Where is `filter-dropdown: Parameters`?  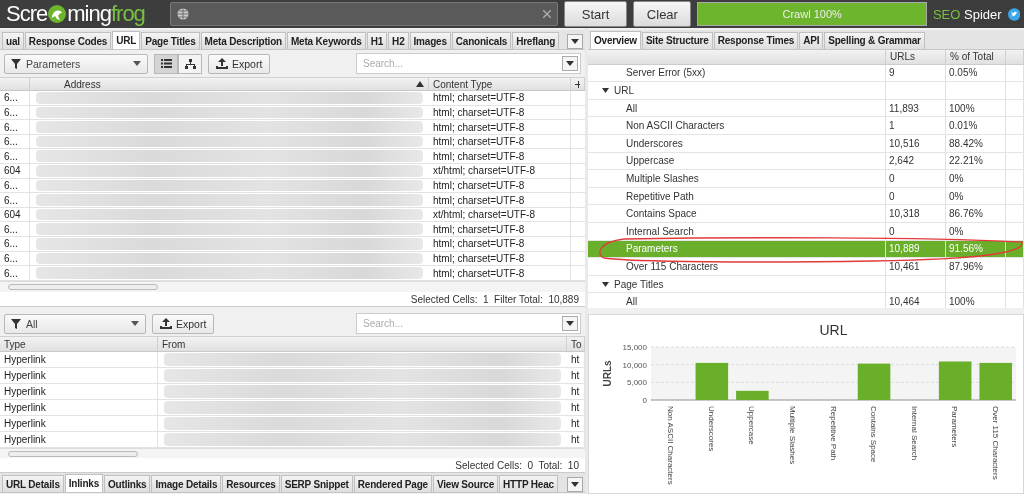 filter-dropdown: Parameters is located at coordinates (76, 63).